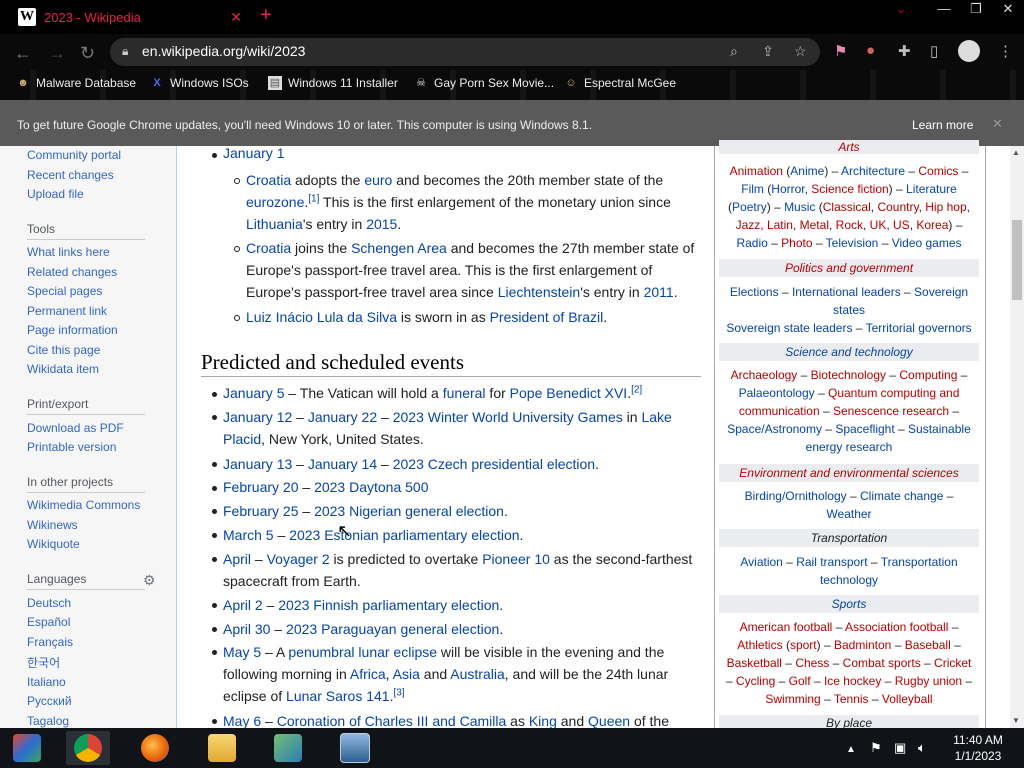  What do you see at coordinates (851, 699) in the screenshot?
I see `navbox-link: Tennis` at bounding box center [851, 699].